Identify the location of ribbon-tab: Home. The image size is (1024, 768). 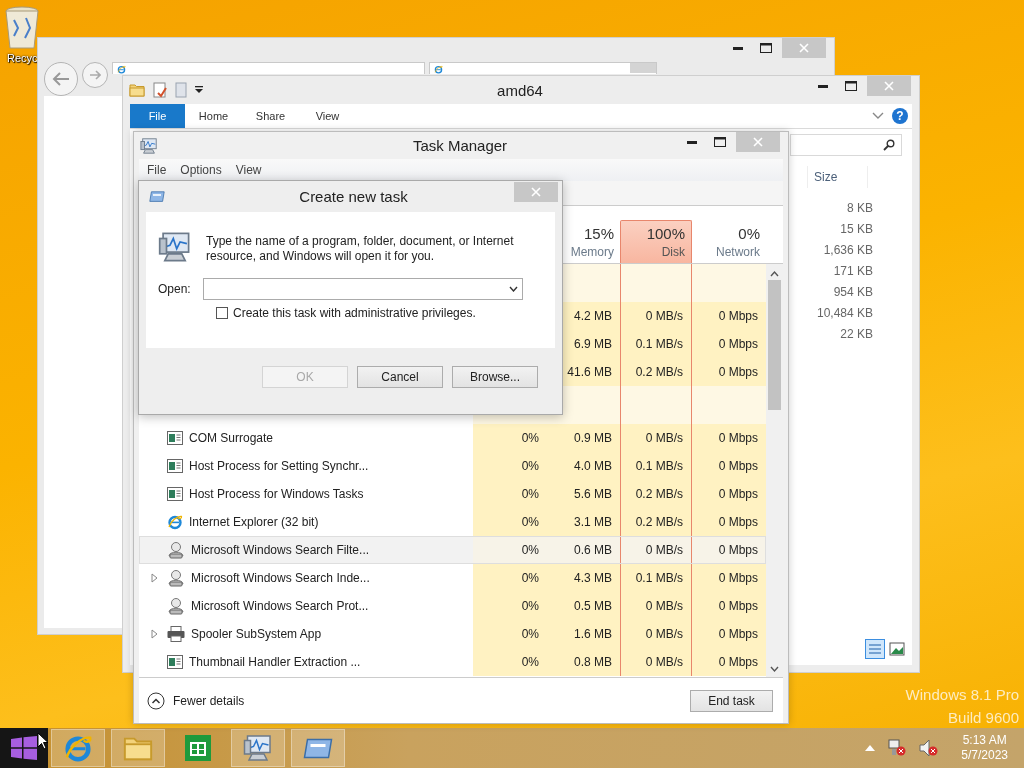
(213, 116).